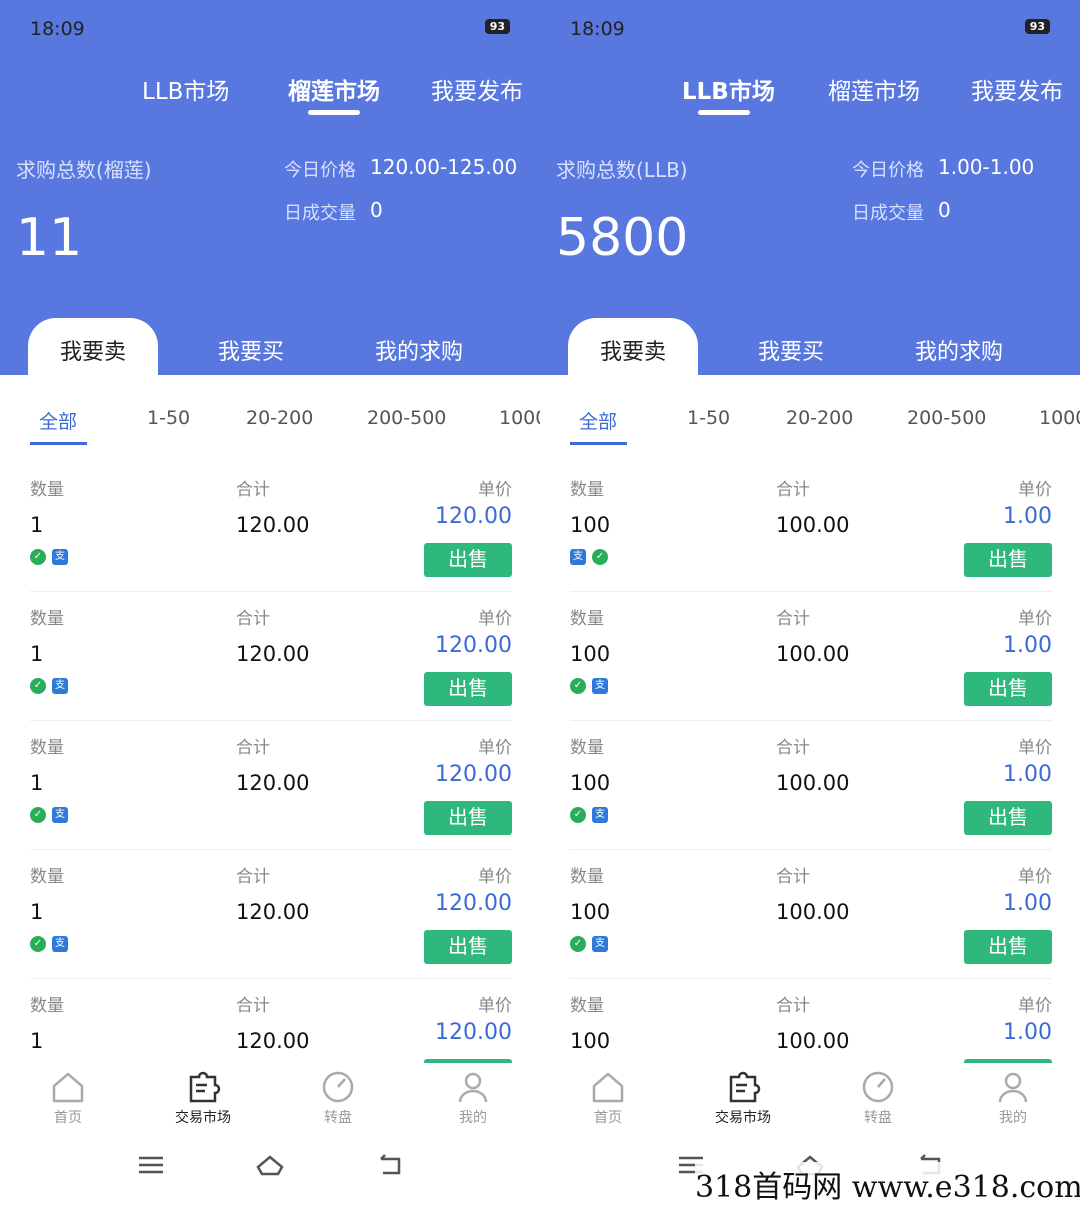 Image resolution: width=1080 pixels, height=1206 pixels. I want to click on back-icon, so click(391, 1167).